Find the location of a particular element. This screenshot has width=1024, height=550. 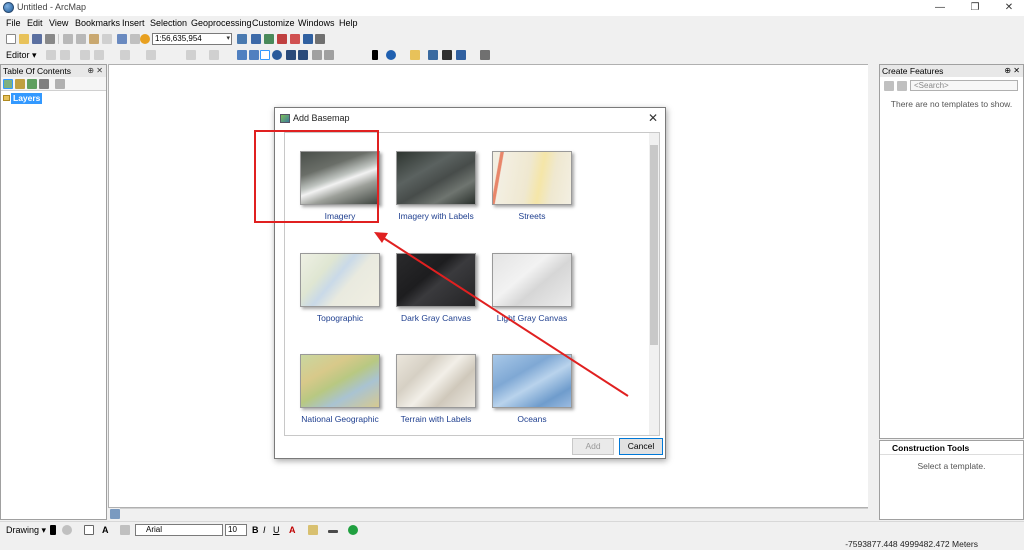

arrow-line is located at coordinates (505, 316).